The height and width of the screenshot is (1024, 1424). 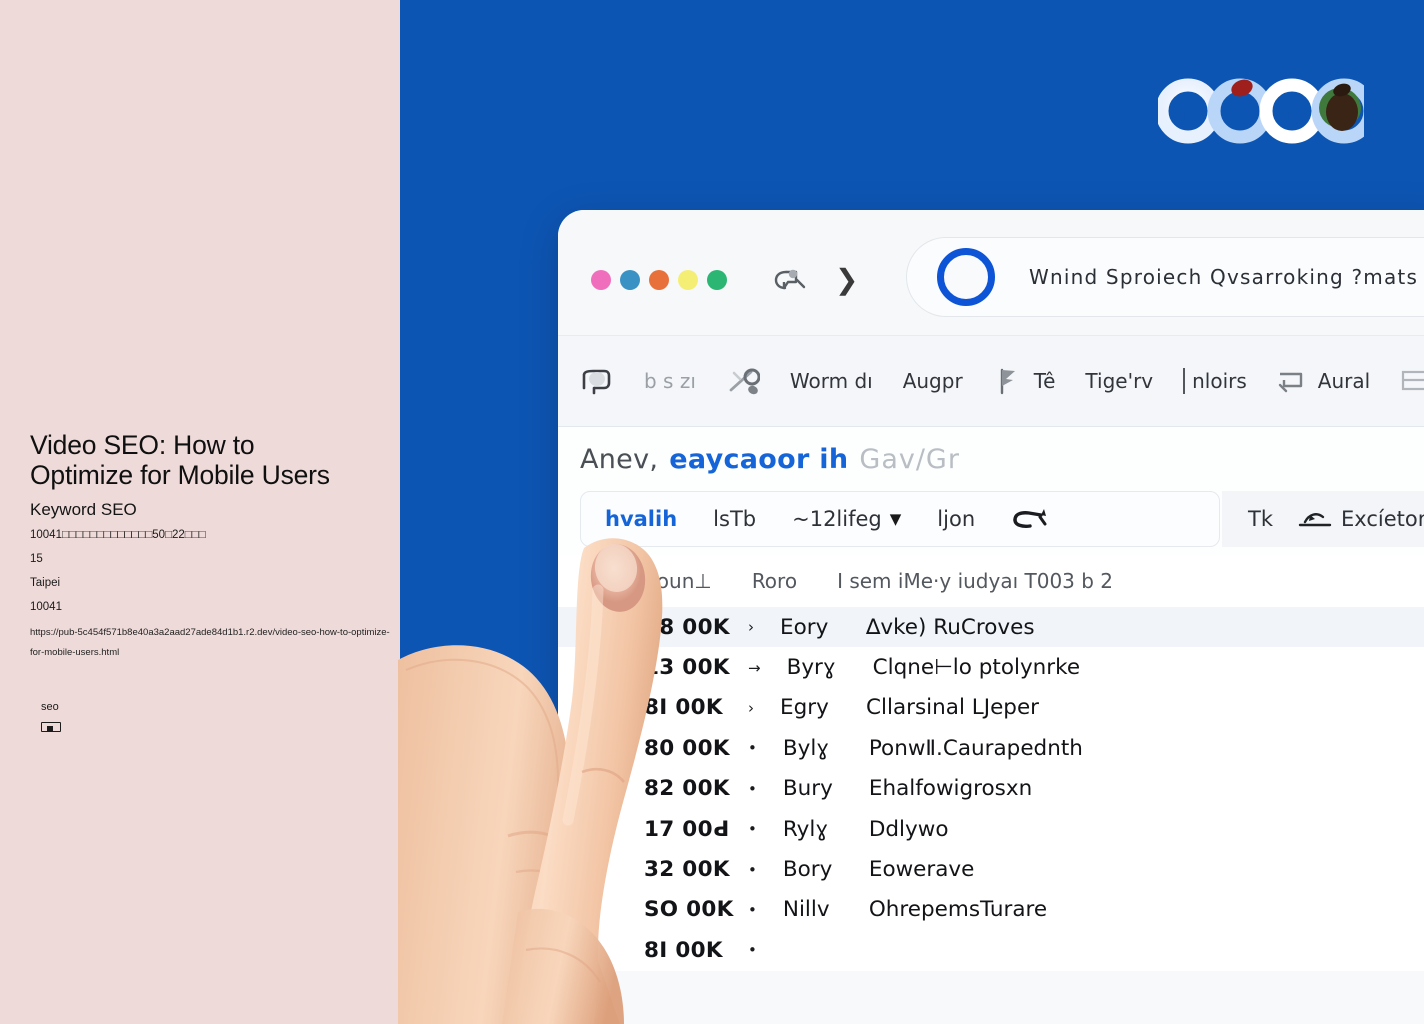 I want to click on table-outline-icon, so click(x=1413, y=380).